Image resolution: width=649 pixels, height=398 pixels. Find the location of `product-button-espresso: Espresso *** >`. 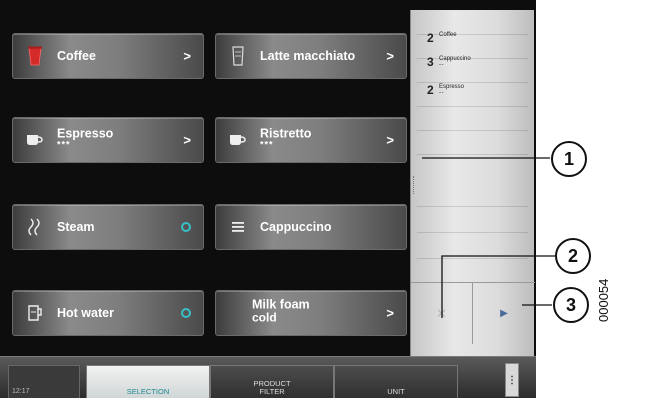

product-button-espresso: Espresso *** > is located at coordinates (108, 140).